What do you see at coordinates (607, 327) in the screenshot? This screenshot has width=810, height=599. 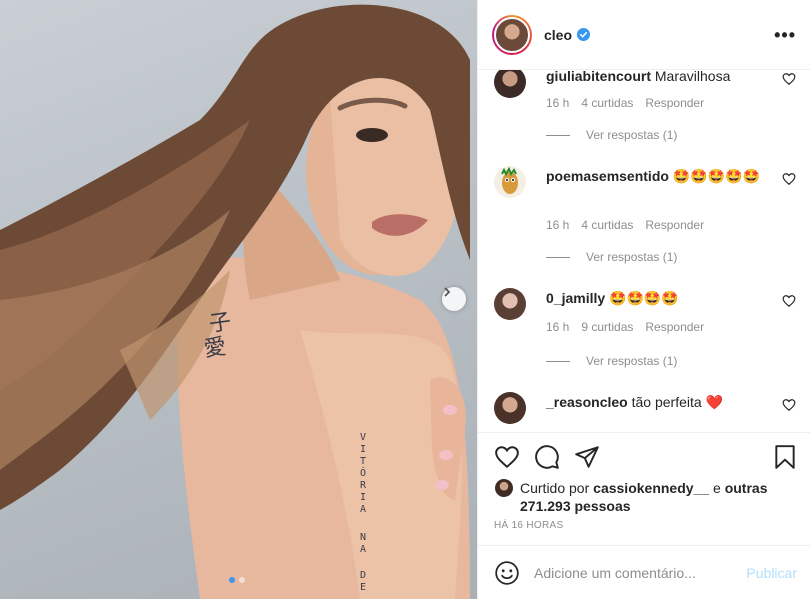 I see `comment-likes: 9 curtidas` at bounding box center [607, 327].